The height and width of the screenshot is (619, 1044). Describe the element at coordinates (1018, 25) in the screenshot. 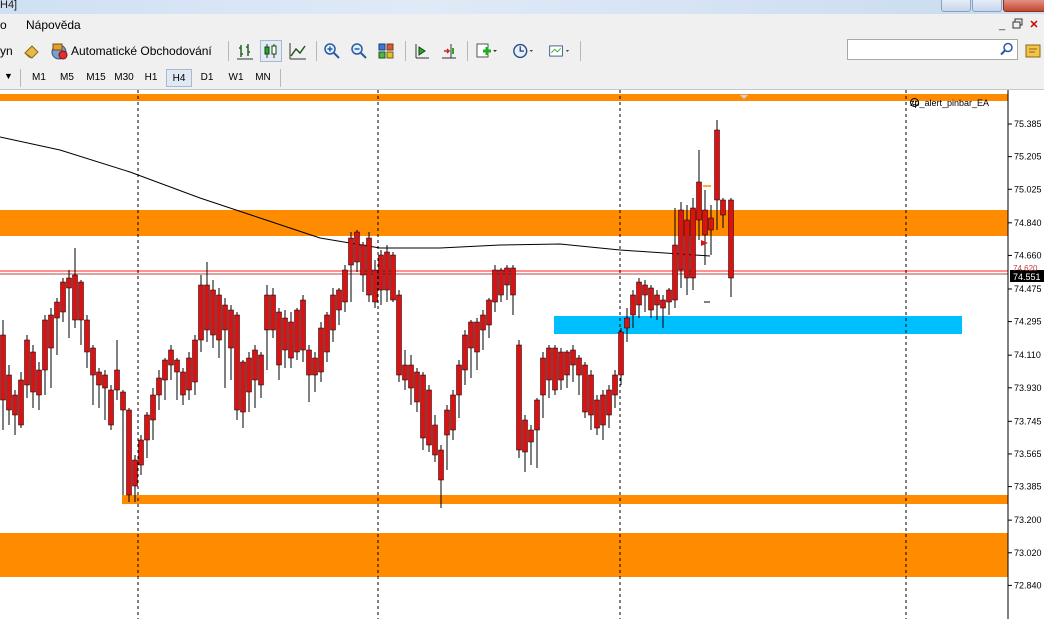

I see `mdi-restore-button` at that location.